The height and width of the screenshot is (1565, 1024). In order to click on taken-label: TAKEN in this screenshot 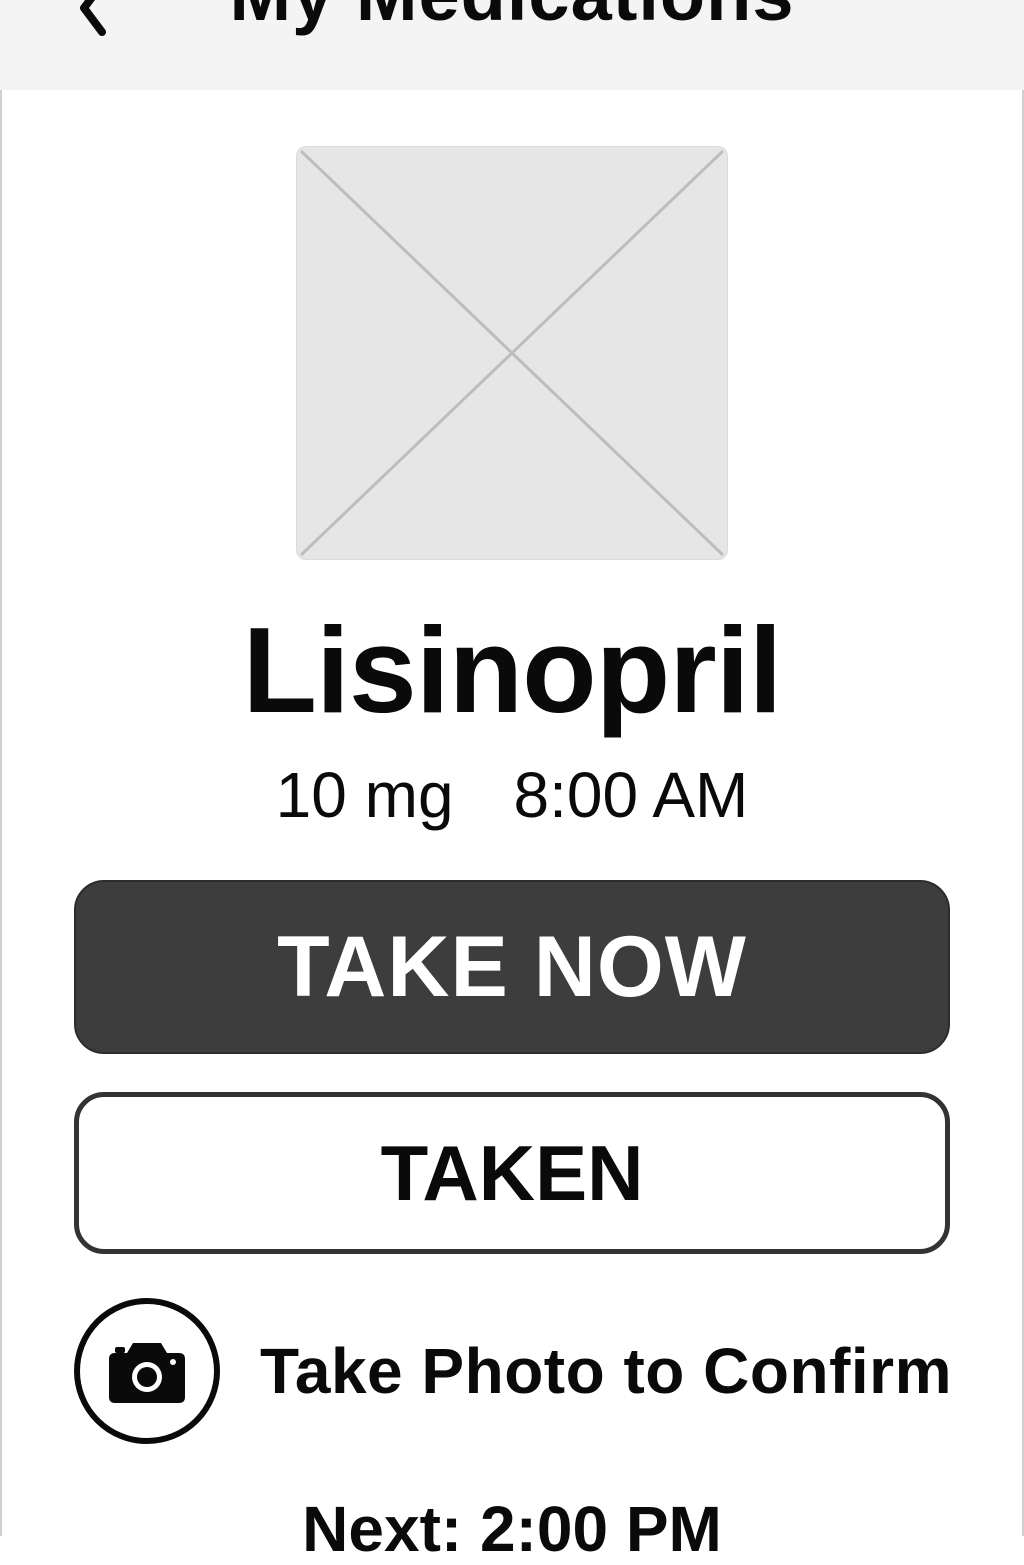, I will do `click(512, 1172)`.